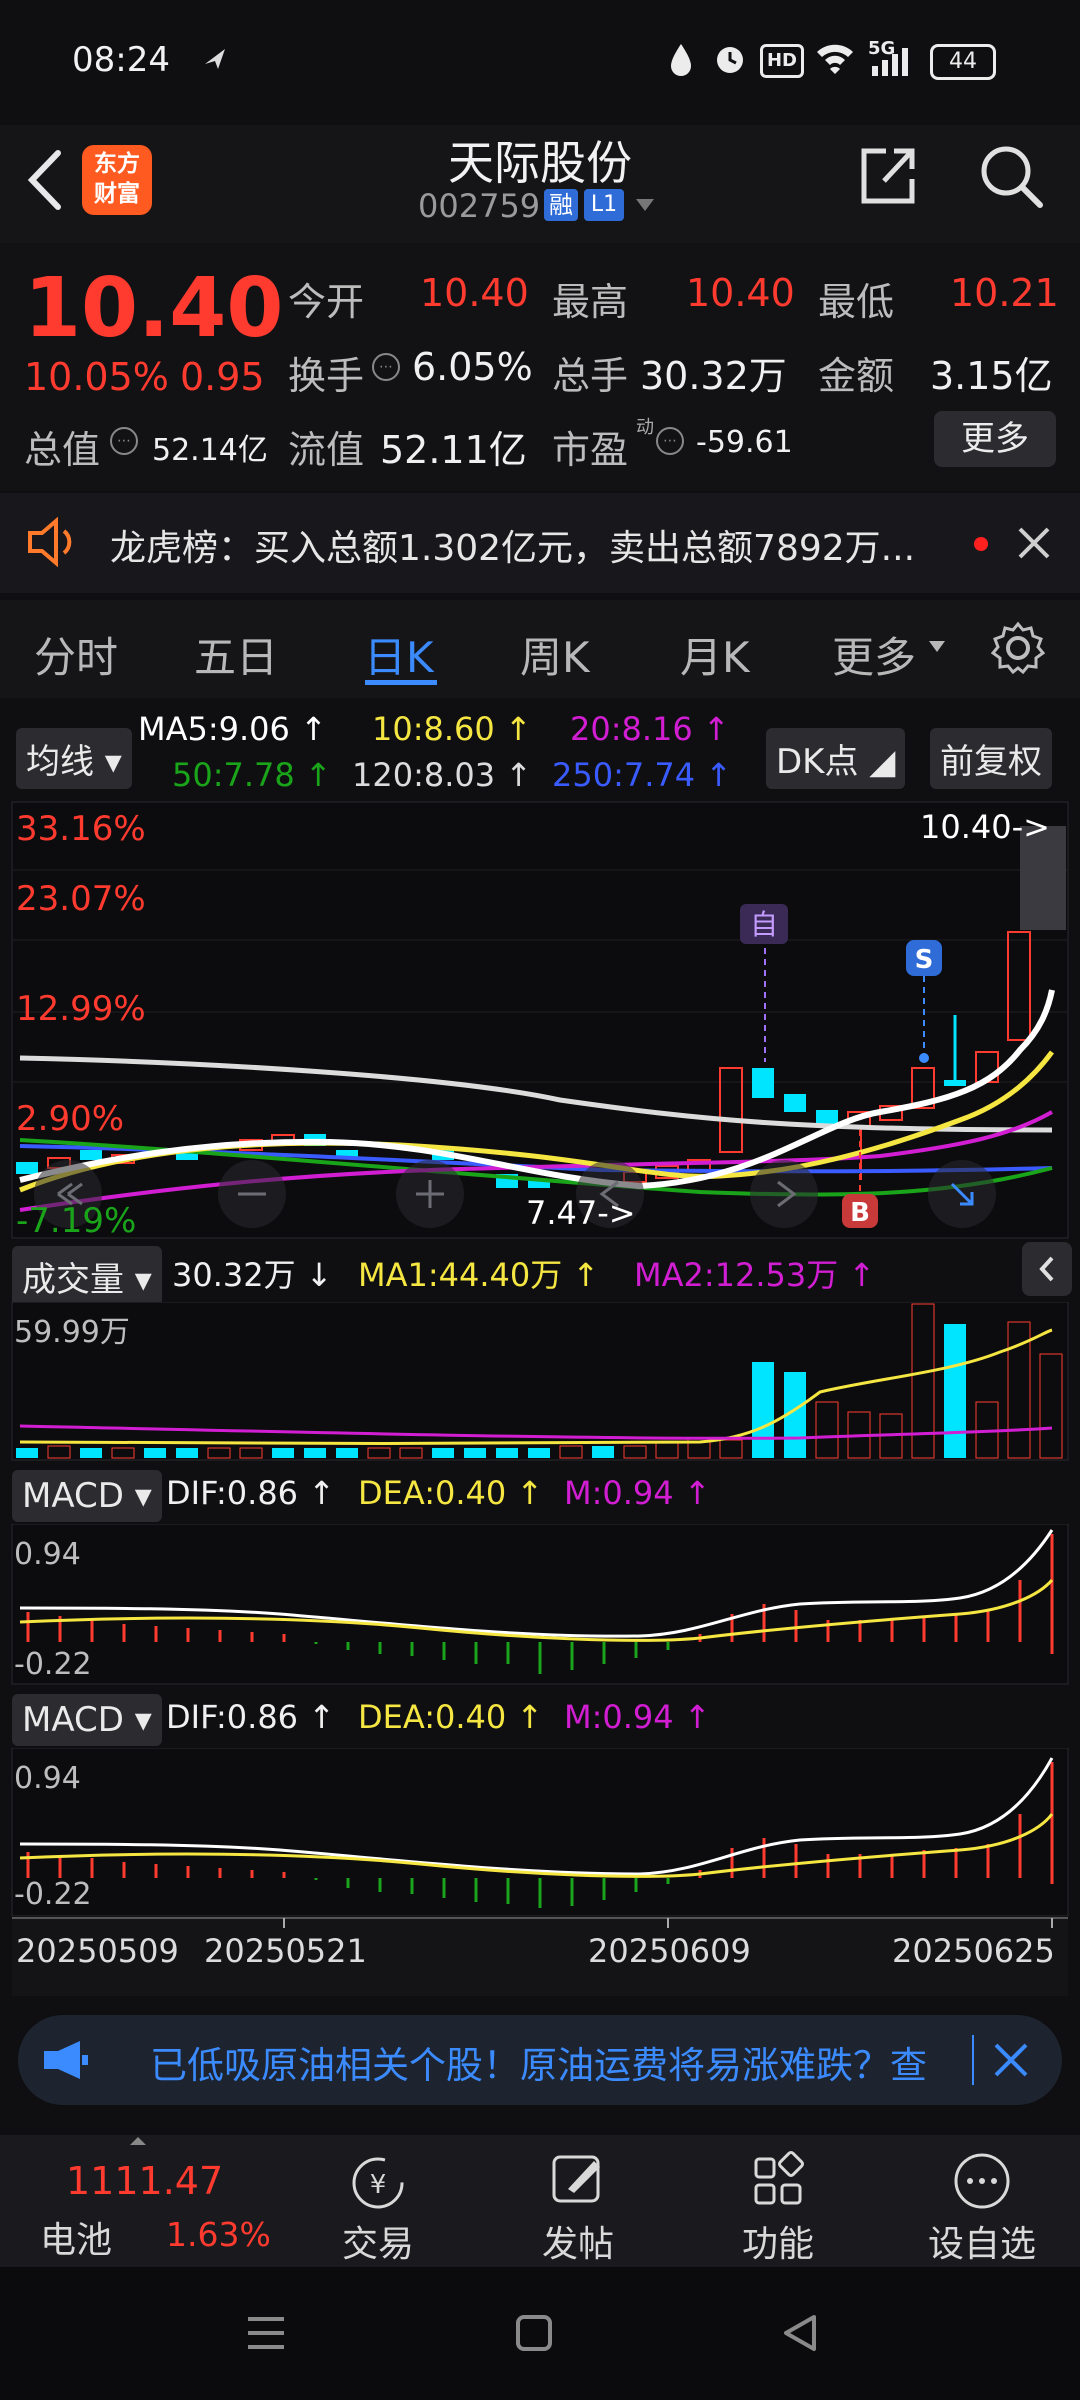 The width and height of the screenshot is (1080, 2400). I want to click on level1-badge: L1, so click(604, 205).